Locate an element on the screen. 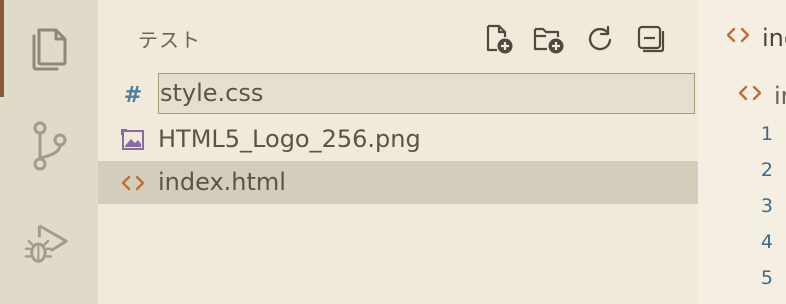 The width and height of the screenshot is (786, 304). editor-tab-label: inc is located at coordinates (774, 38).